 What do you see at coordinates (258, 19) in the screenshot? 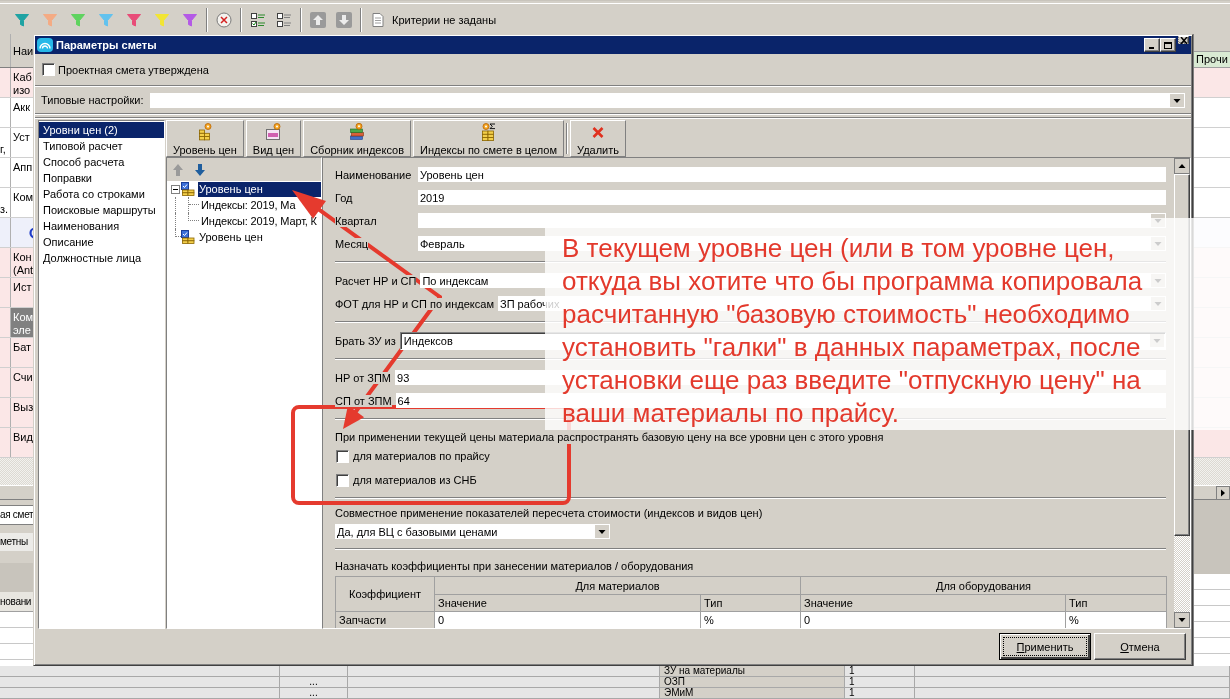
I see `checklist-icon` at bounding box center [258, 19].